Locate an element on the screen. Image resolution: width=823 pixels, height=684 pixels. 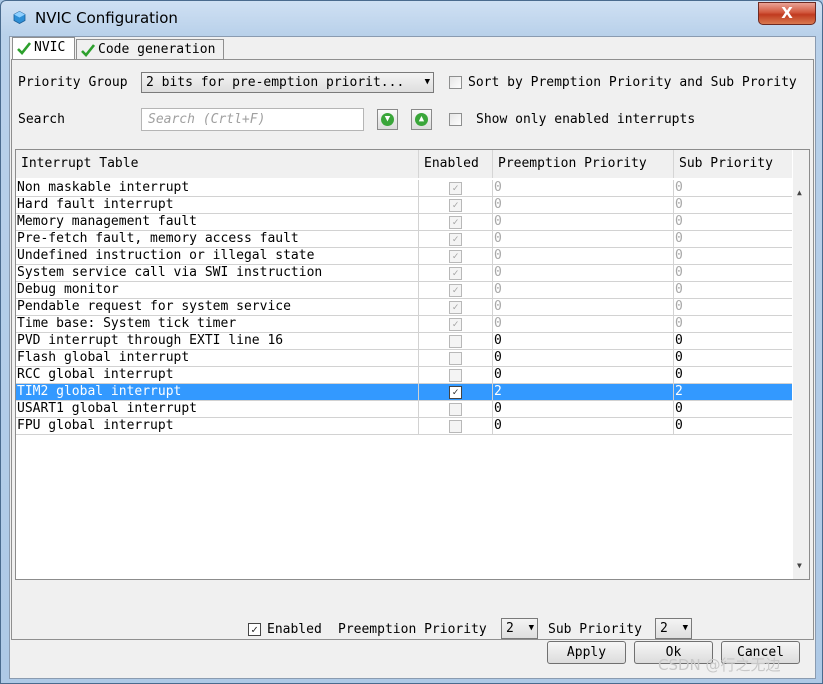
detail-preemption-select: 2 ▼ is located at coordinates (519, 628).